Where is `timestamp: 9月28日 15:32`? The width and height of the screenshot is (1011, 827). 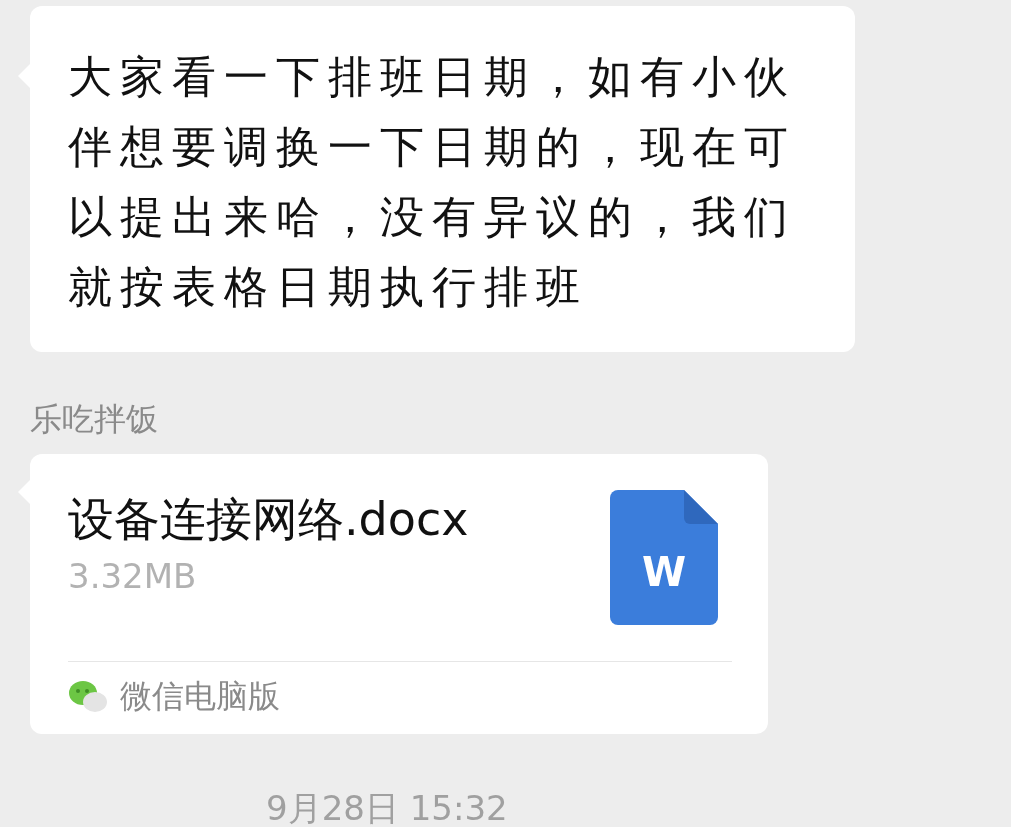
timestamp: 9月28日 15:32 is located at coordinates (387, 807).